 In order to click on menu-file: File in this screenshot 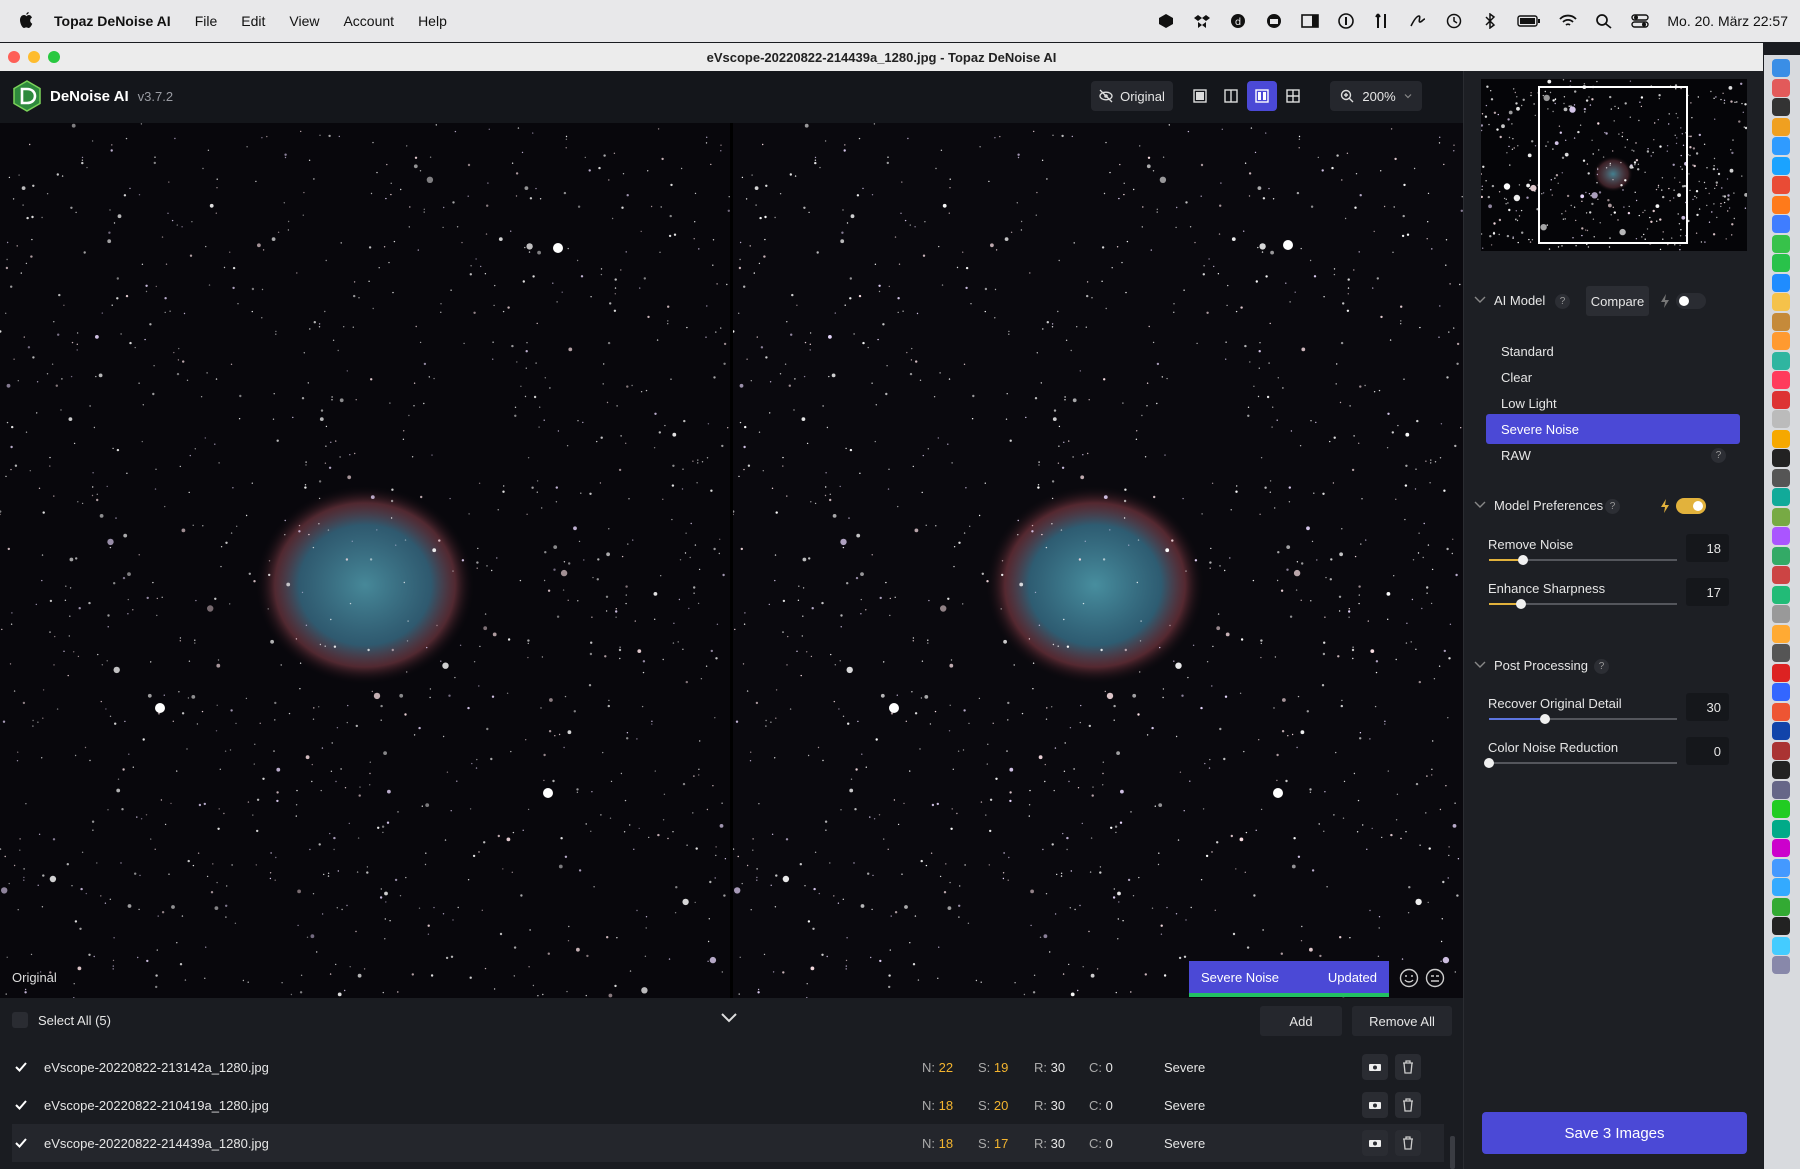, I will do `click(206, 21)`.